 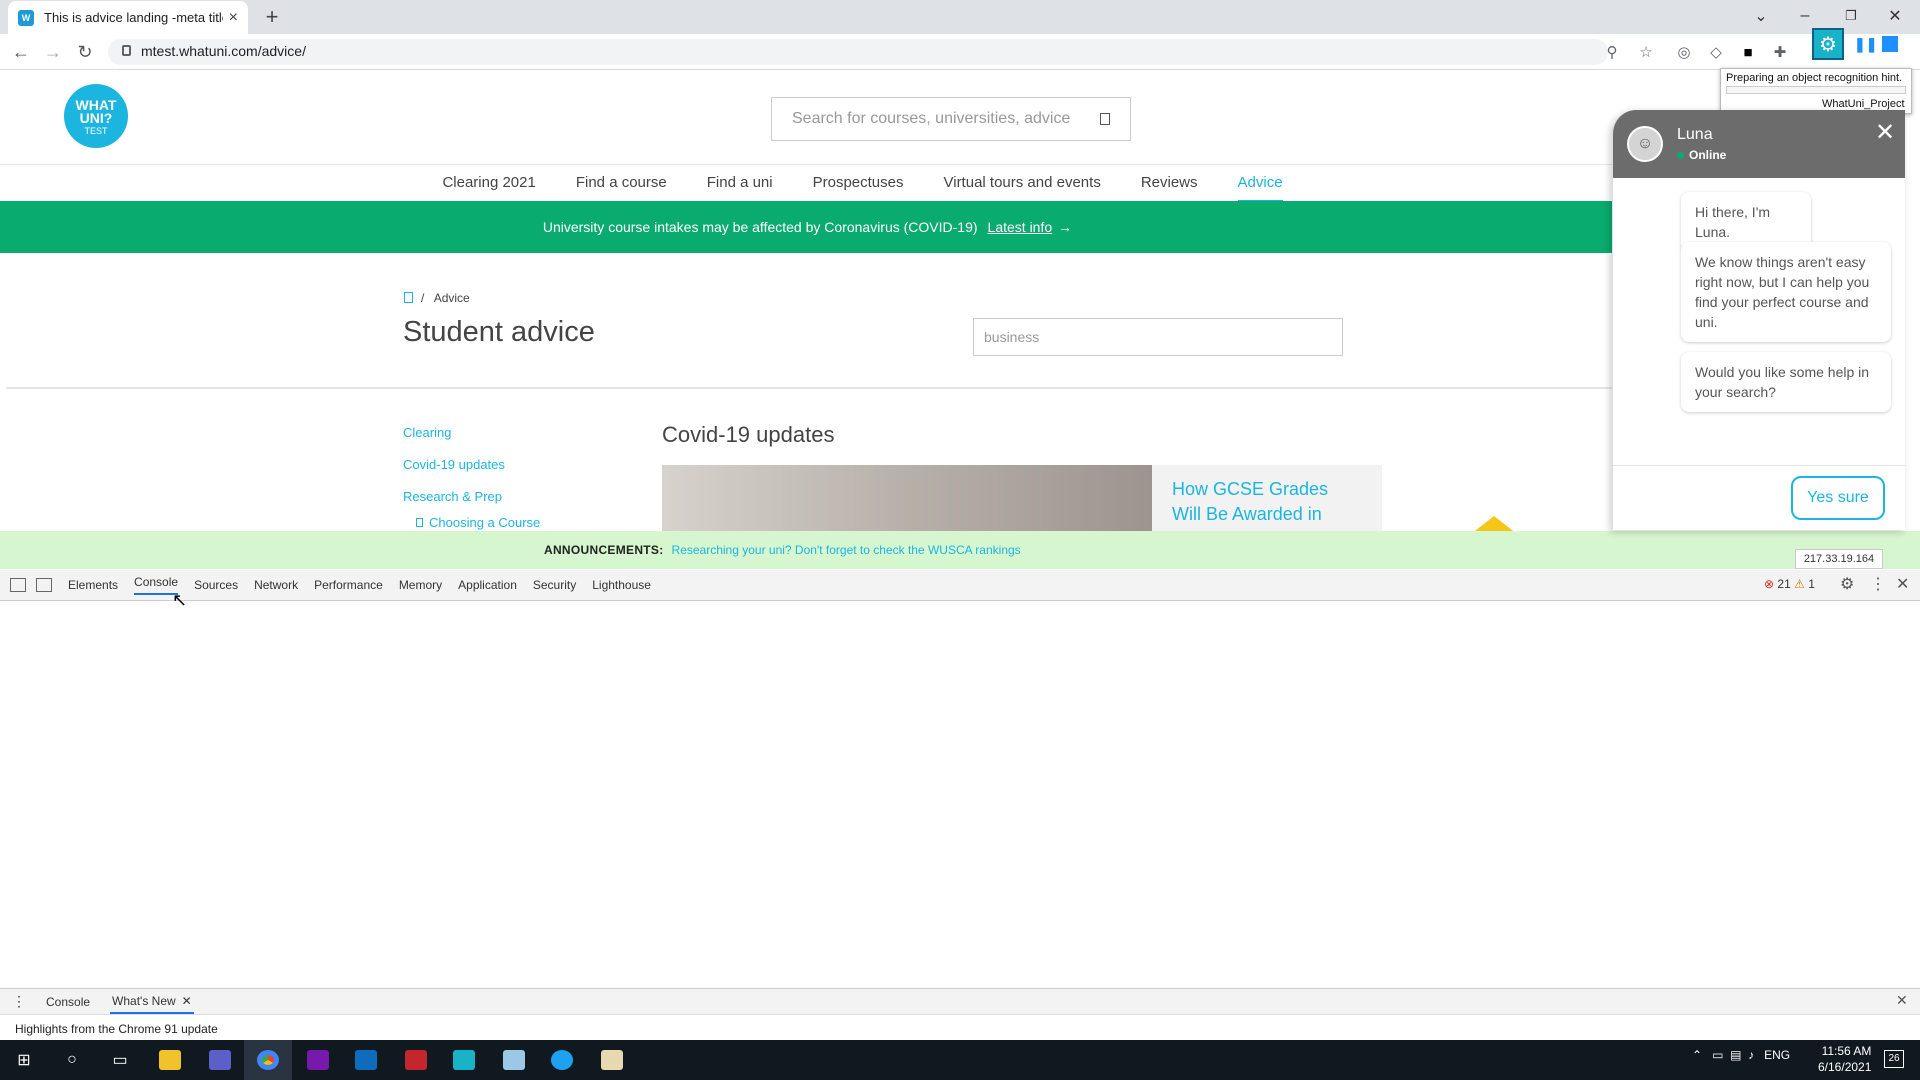 What do you see at coordinates (1267, 507) in the screenshot?
I see `article-card-title: How GCSE Grades Will Be Awarded in 2021` at bounding box center [1267, 507].